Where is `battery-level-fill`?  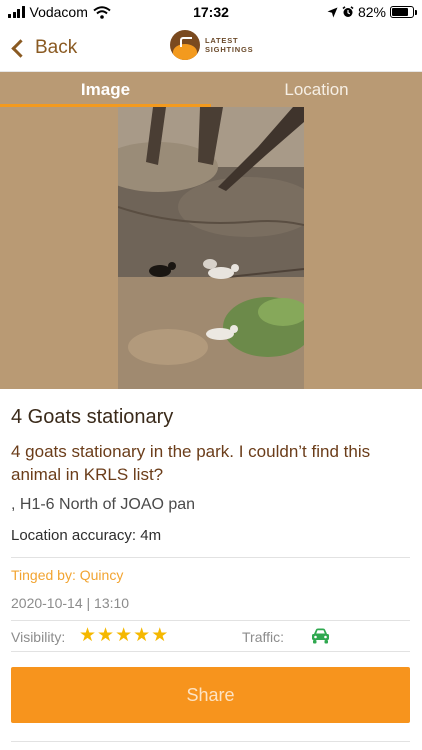 battery-level-fill is located at coordinates (400, 12).